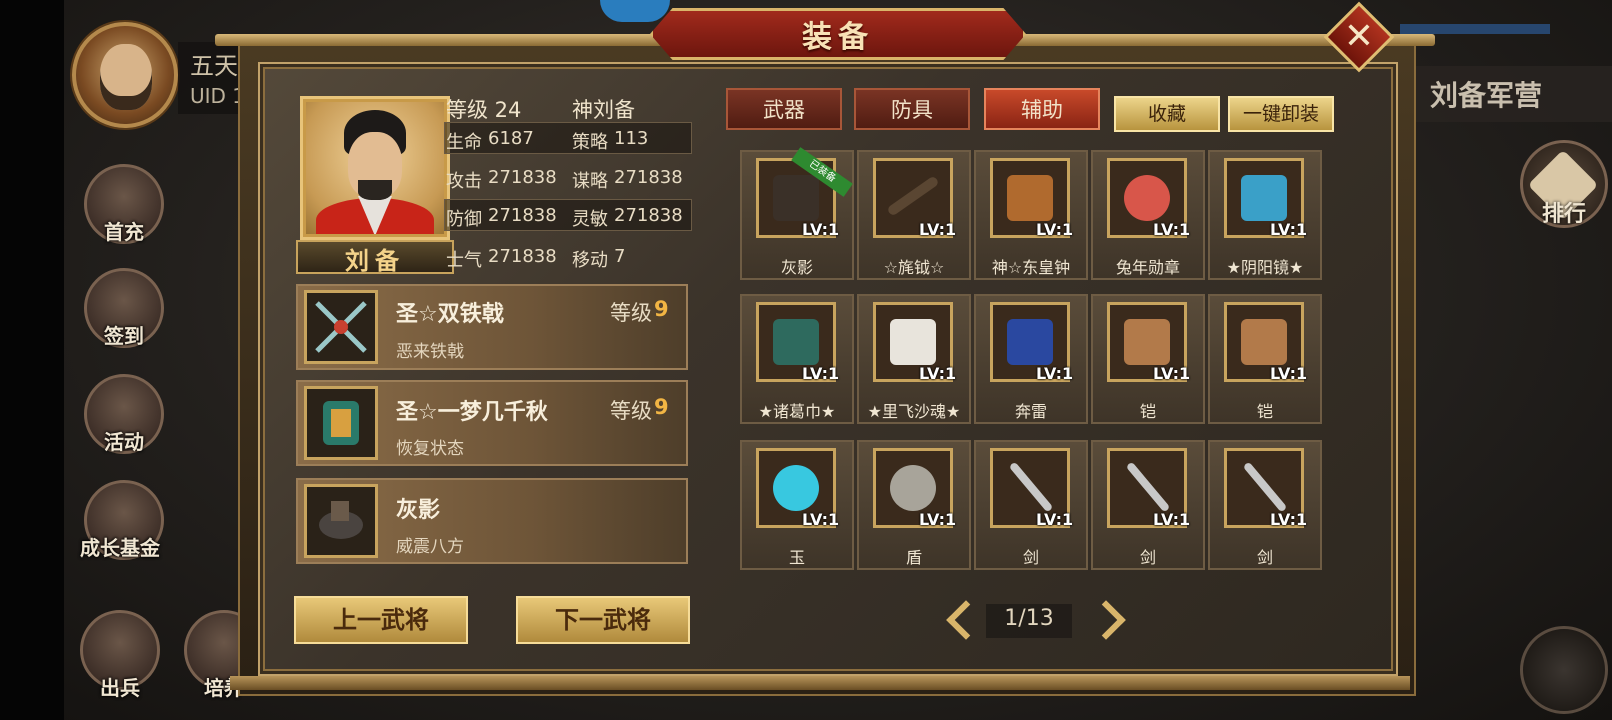 This screenshot has width=1612, height=720. What do you see at coordinates (464, 219) in the screenshot?
I see `stat-defense-label: 防御` at bounding box center [464, 219].